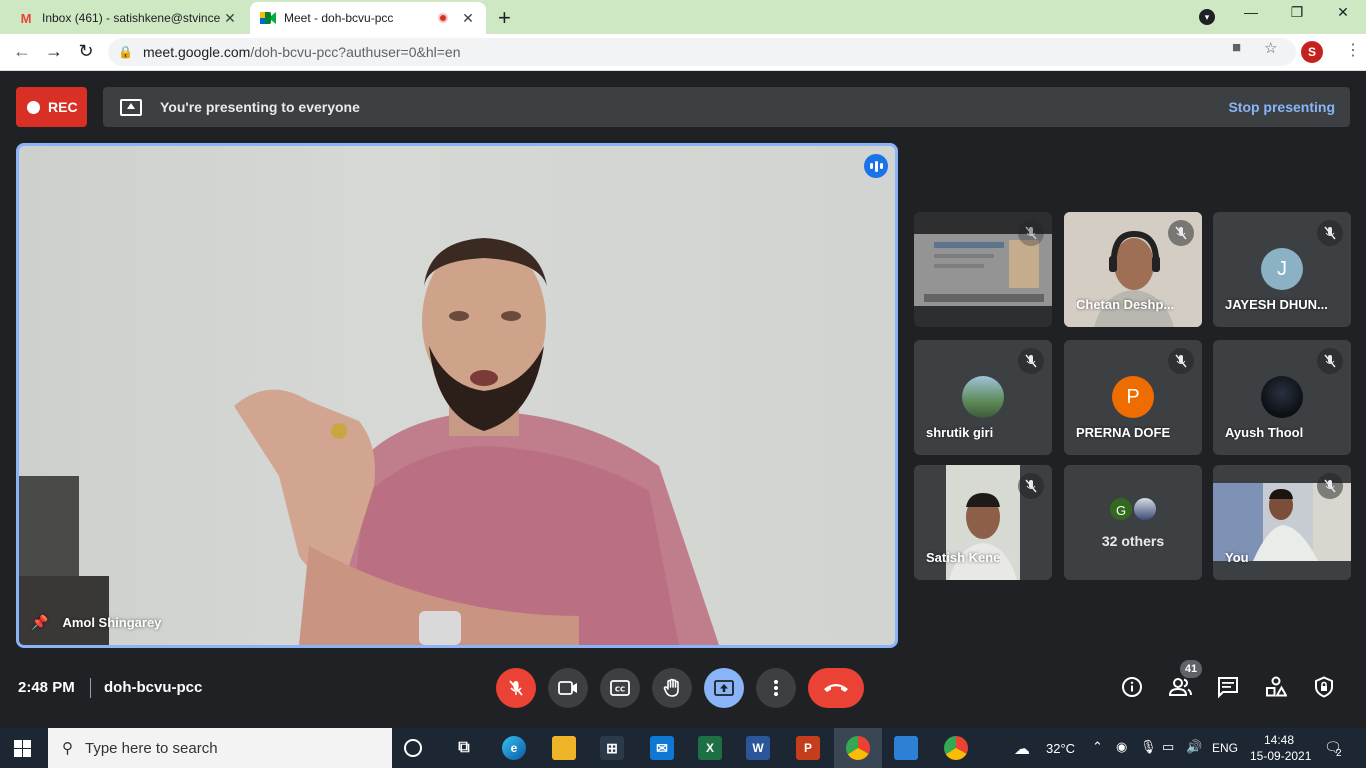 The width and height of the screenshot is (1366, 768). I want to click on present-now-button, so click(724, 688).